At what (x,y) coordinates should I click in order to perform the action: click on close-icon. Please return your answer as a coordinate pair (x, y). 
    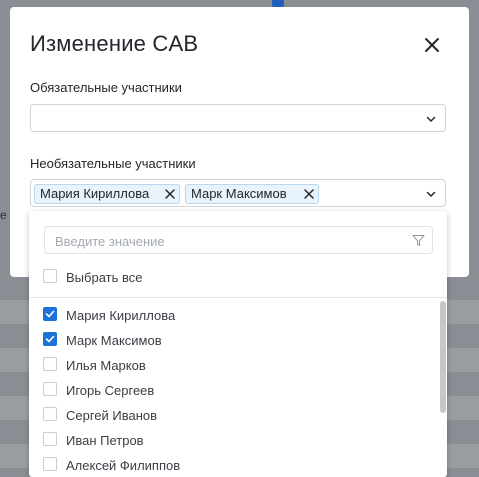
    Looking at the image, I should click on (432, 45).